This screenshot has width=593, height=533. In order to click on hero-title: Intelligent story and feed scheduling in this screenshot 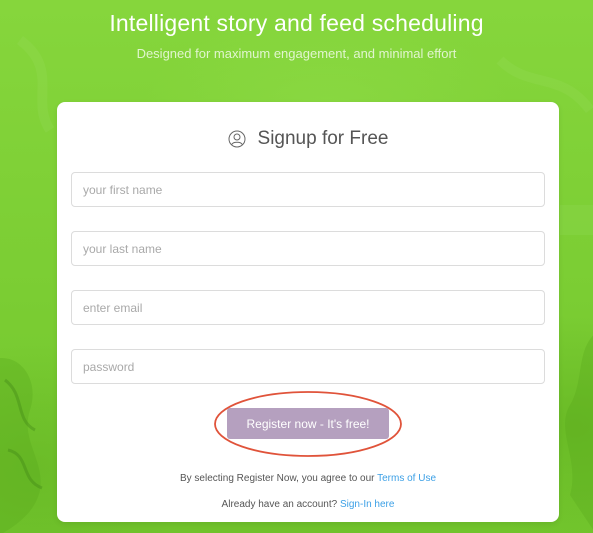, I will do `click(296, 23)`.